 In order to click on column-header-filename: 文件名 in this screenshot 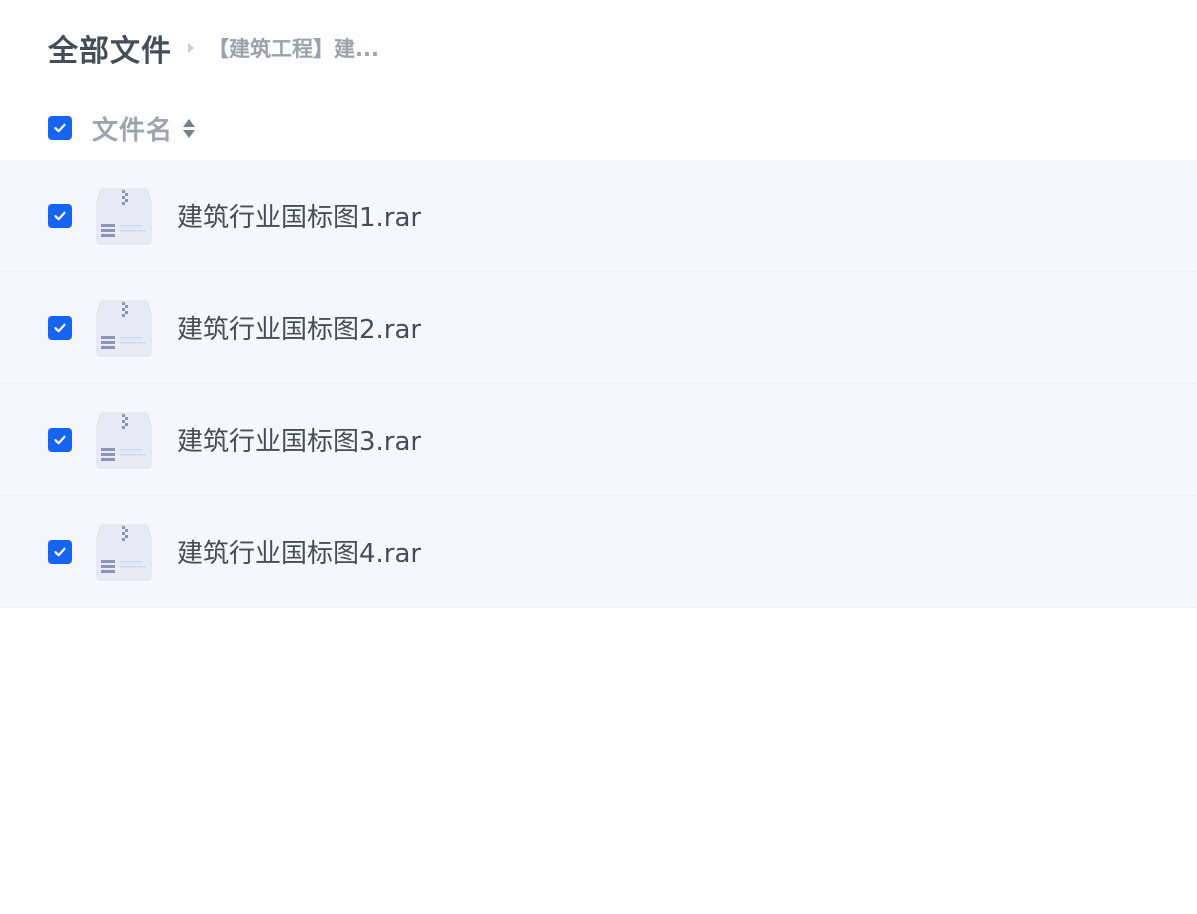, I will do `click(132, 128)`.